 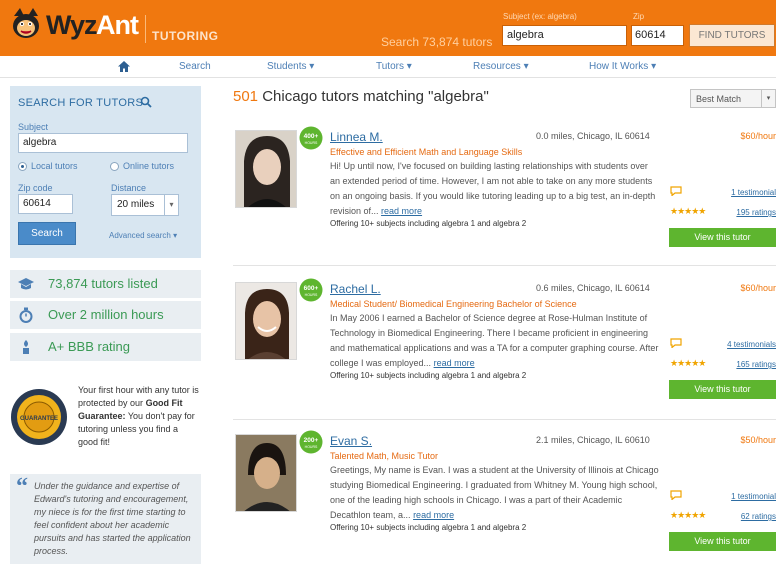 I want to click on stat-bbb-text: A+ BBB rating, so click(x=89, y=346).